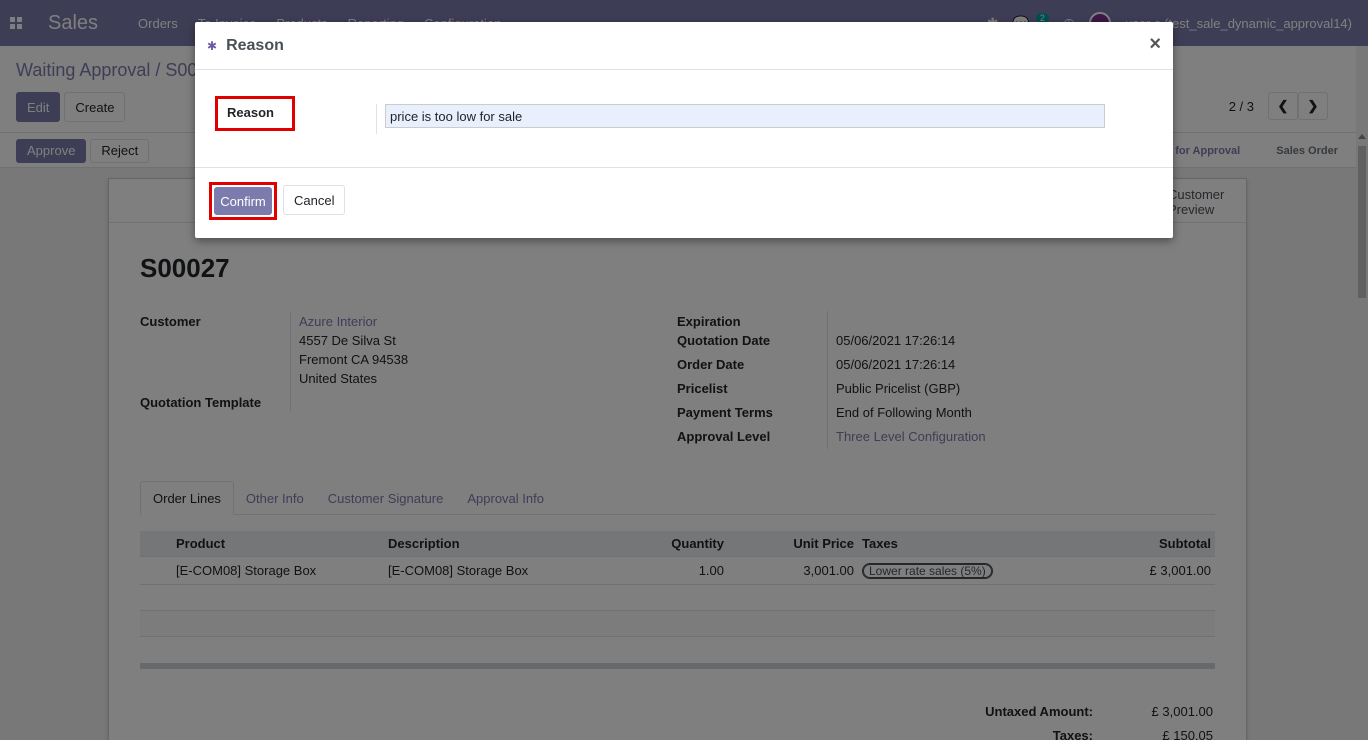  I want to click on bug-icon: ✱, so click(212, 45).